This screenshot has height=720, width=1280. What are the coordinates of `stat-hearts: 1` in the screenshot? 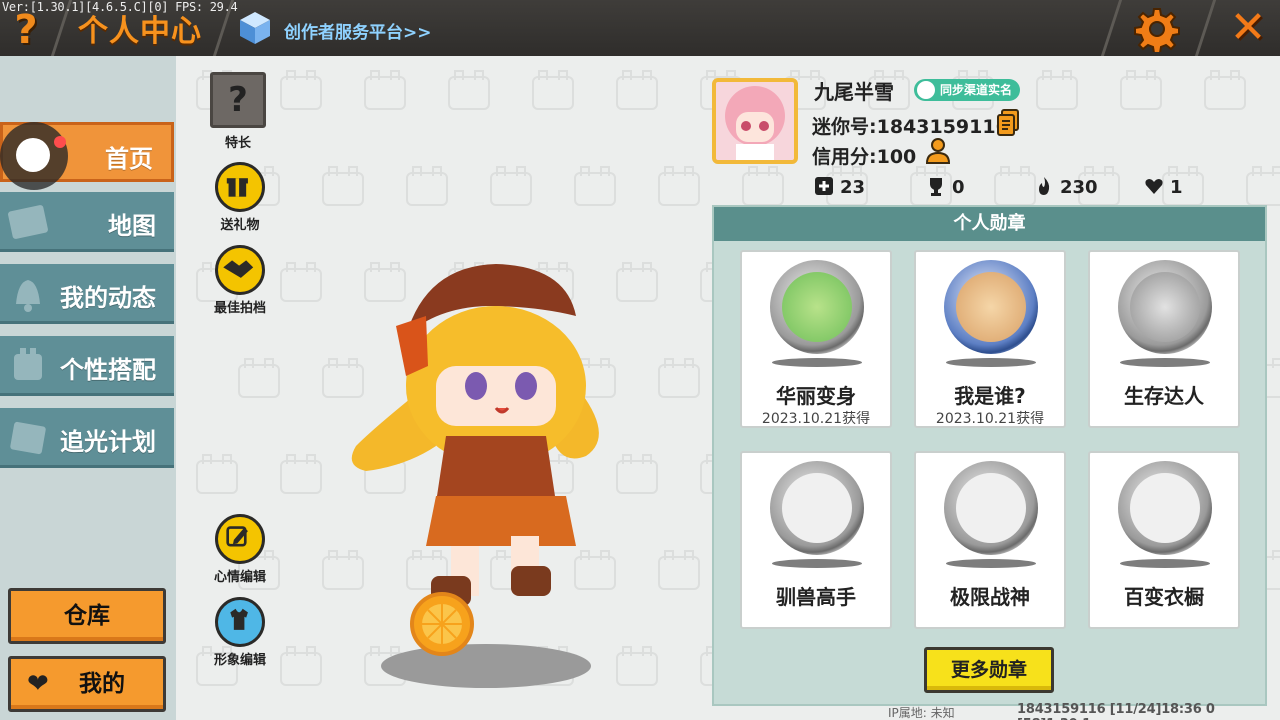 It's located at (1163, 187).